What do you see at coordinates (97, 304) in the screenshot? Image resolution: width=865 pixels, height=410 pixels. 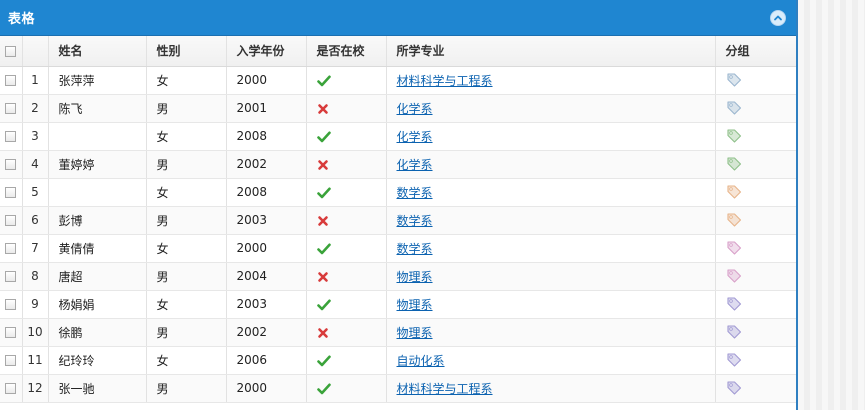 I see `cell-name: 杨娟娟` at bounding box center [97, 304].